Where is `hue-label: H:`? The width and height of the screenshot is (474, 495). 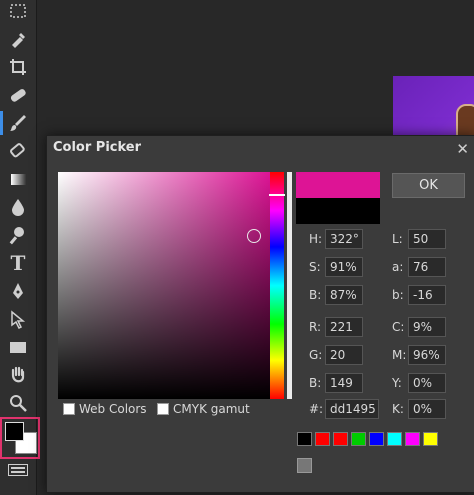
hue-label: H: is located at coordinates (316, 239).